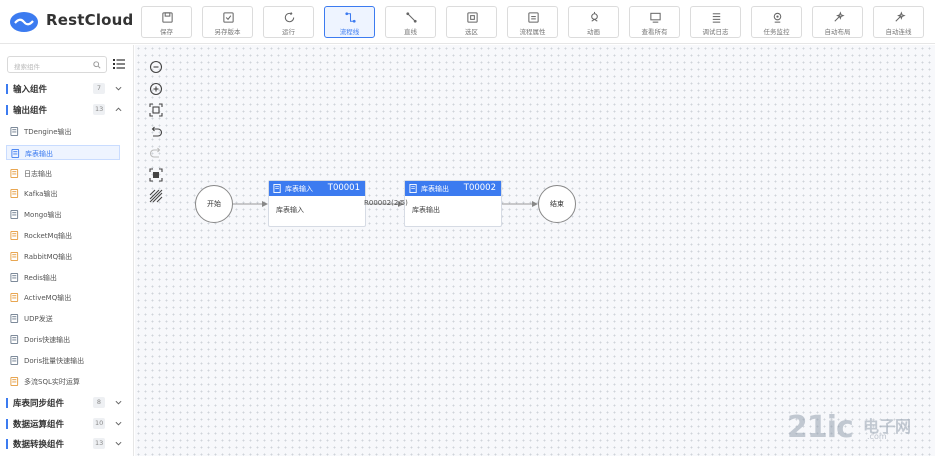  I want to click on toolbar-button-label: 动画, so click(593, 32).